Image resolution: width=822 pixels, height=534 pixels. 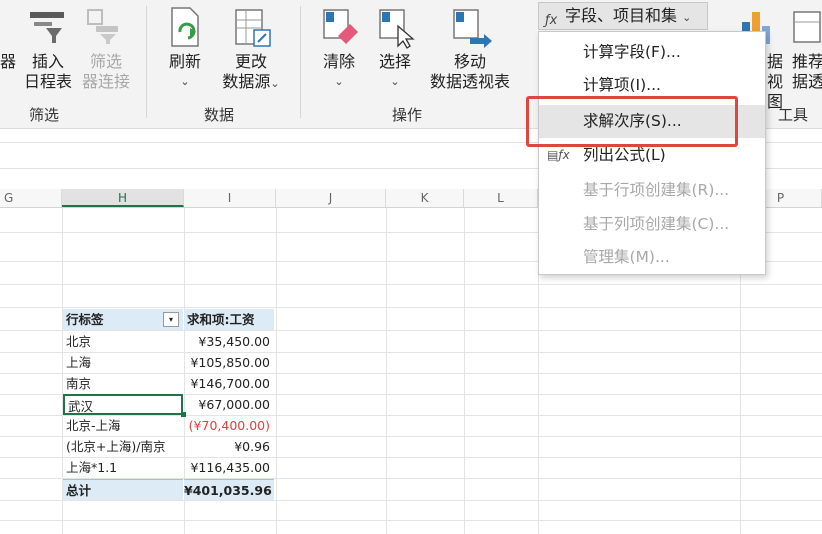 What do you see at coordinates (123, 383) in the screenshot?
I see `pivot-row-label: 南京` at bounding box center [123, 383].